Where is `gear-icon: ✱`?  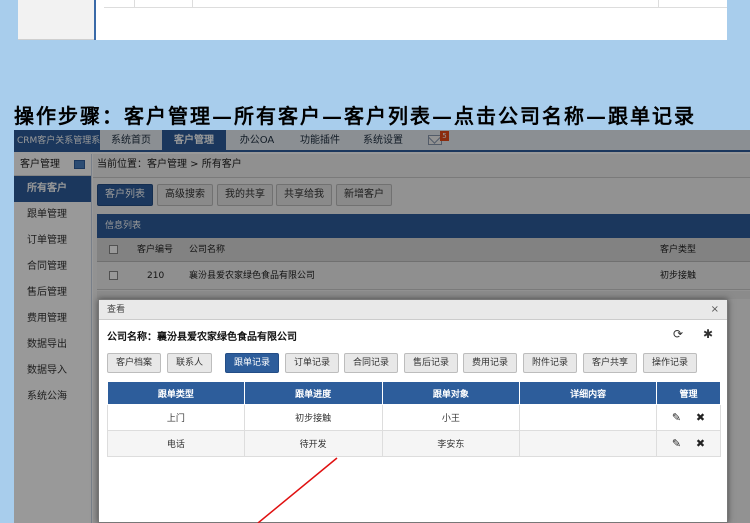
gear-icon: ✱ is located at coordinates (709, 334).